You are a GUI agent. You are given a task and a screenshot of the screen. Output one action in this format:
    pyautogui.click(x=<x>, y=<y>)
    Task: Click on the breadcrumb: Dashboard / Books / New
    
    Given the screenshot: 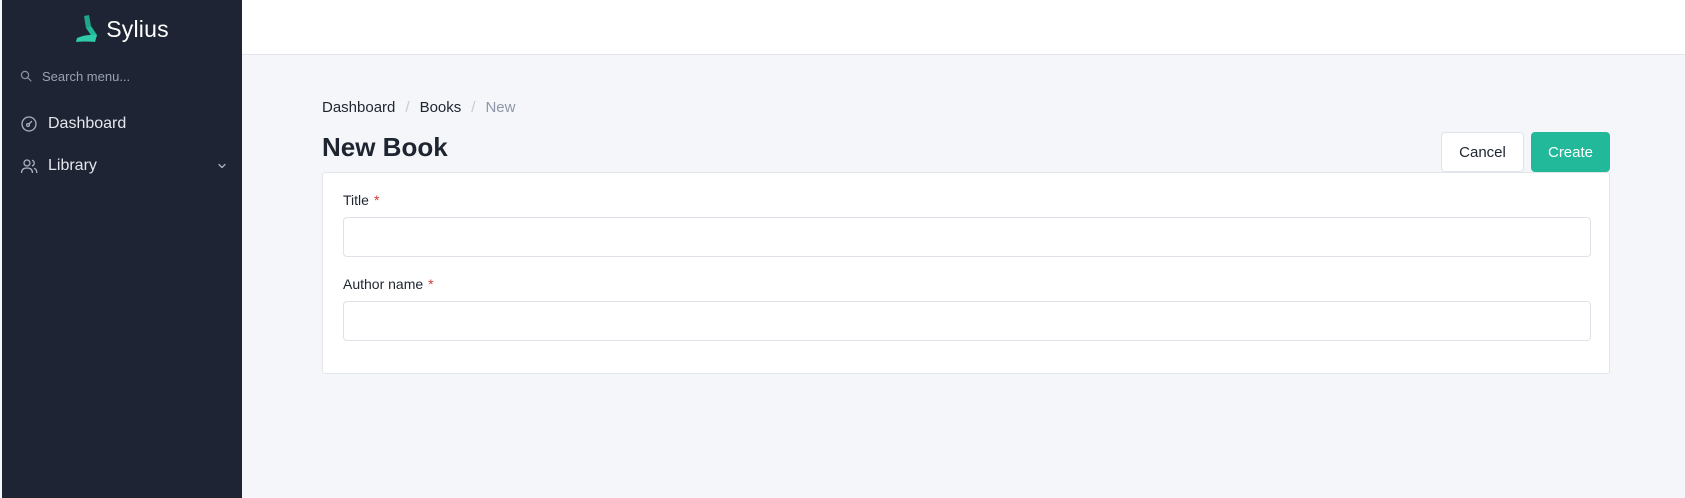 What is the action you would take?
    pyautogui.click(x=418, y=107)
    